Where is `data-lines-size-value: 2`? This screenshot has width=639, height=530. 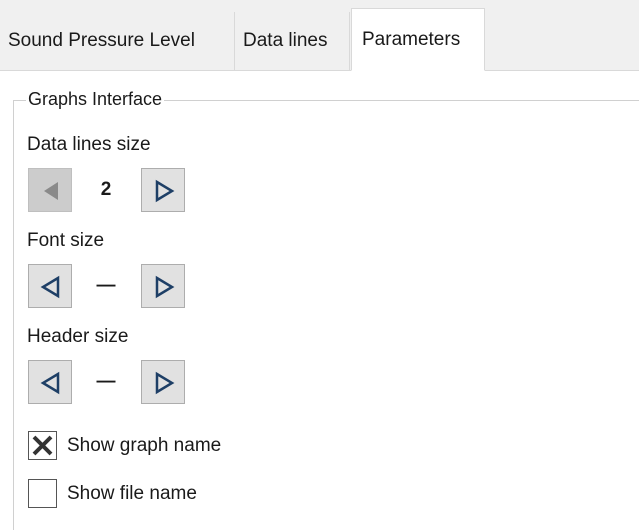
data-lines-size-value: 2 is located at coordinates (106, 189).